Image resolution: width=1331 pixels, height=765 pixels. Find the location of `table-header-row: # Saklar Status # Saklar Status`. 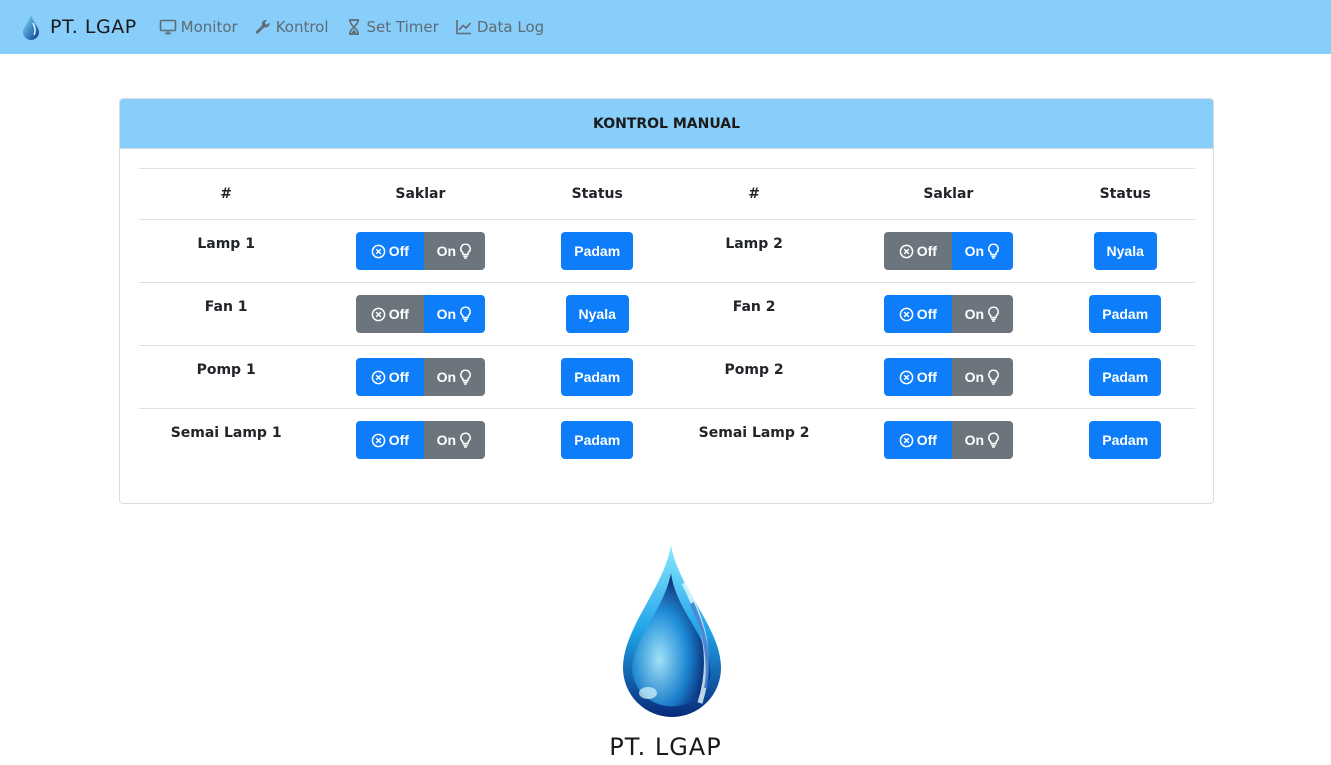

table-header-row: # Saklar Status # Saklar Status is located at coordinates (667, 194).